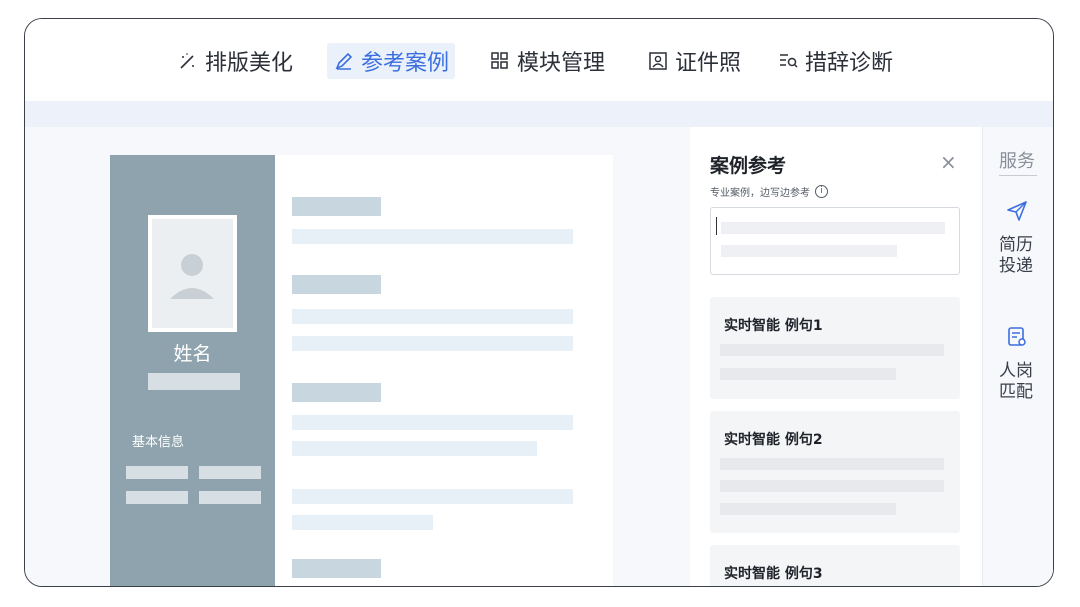 The image size is (1080, 607). Describe the element at coordinates (1016, 266) in the screenshot. I see `rail-item-label: 投递` at that location.